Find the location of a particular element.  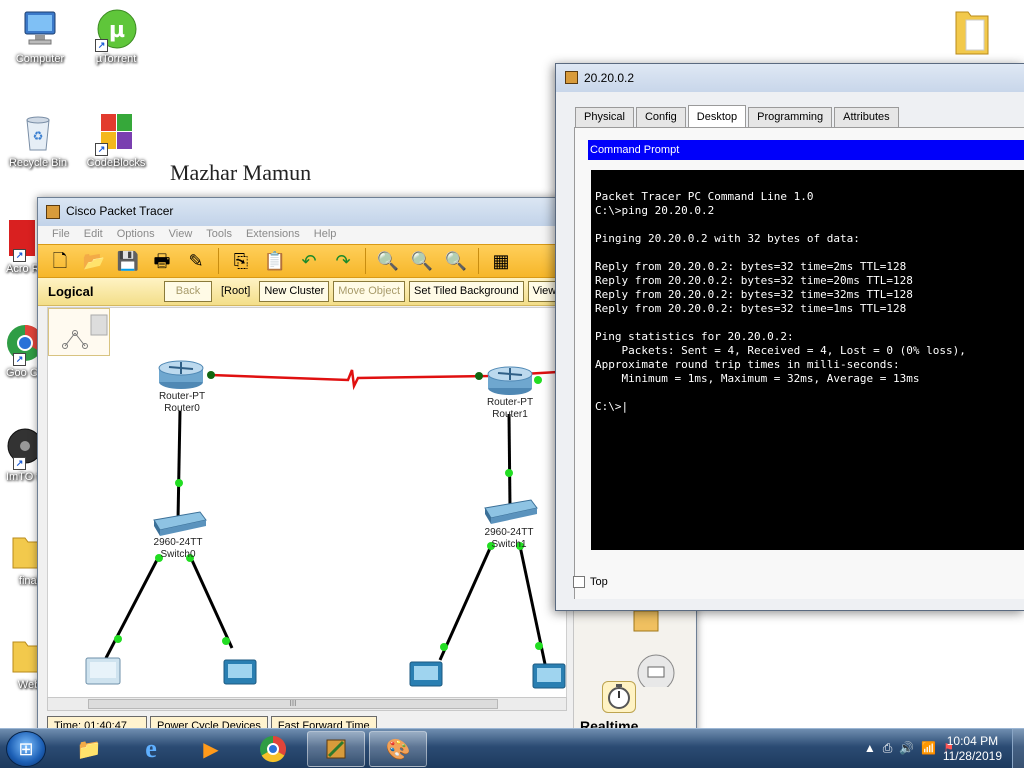

utorrent-icon: µ ↗ is located at coordinates (116, 30).